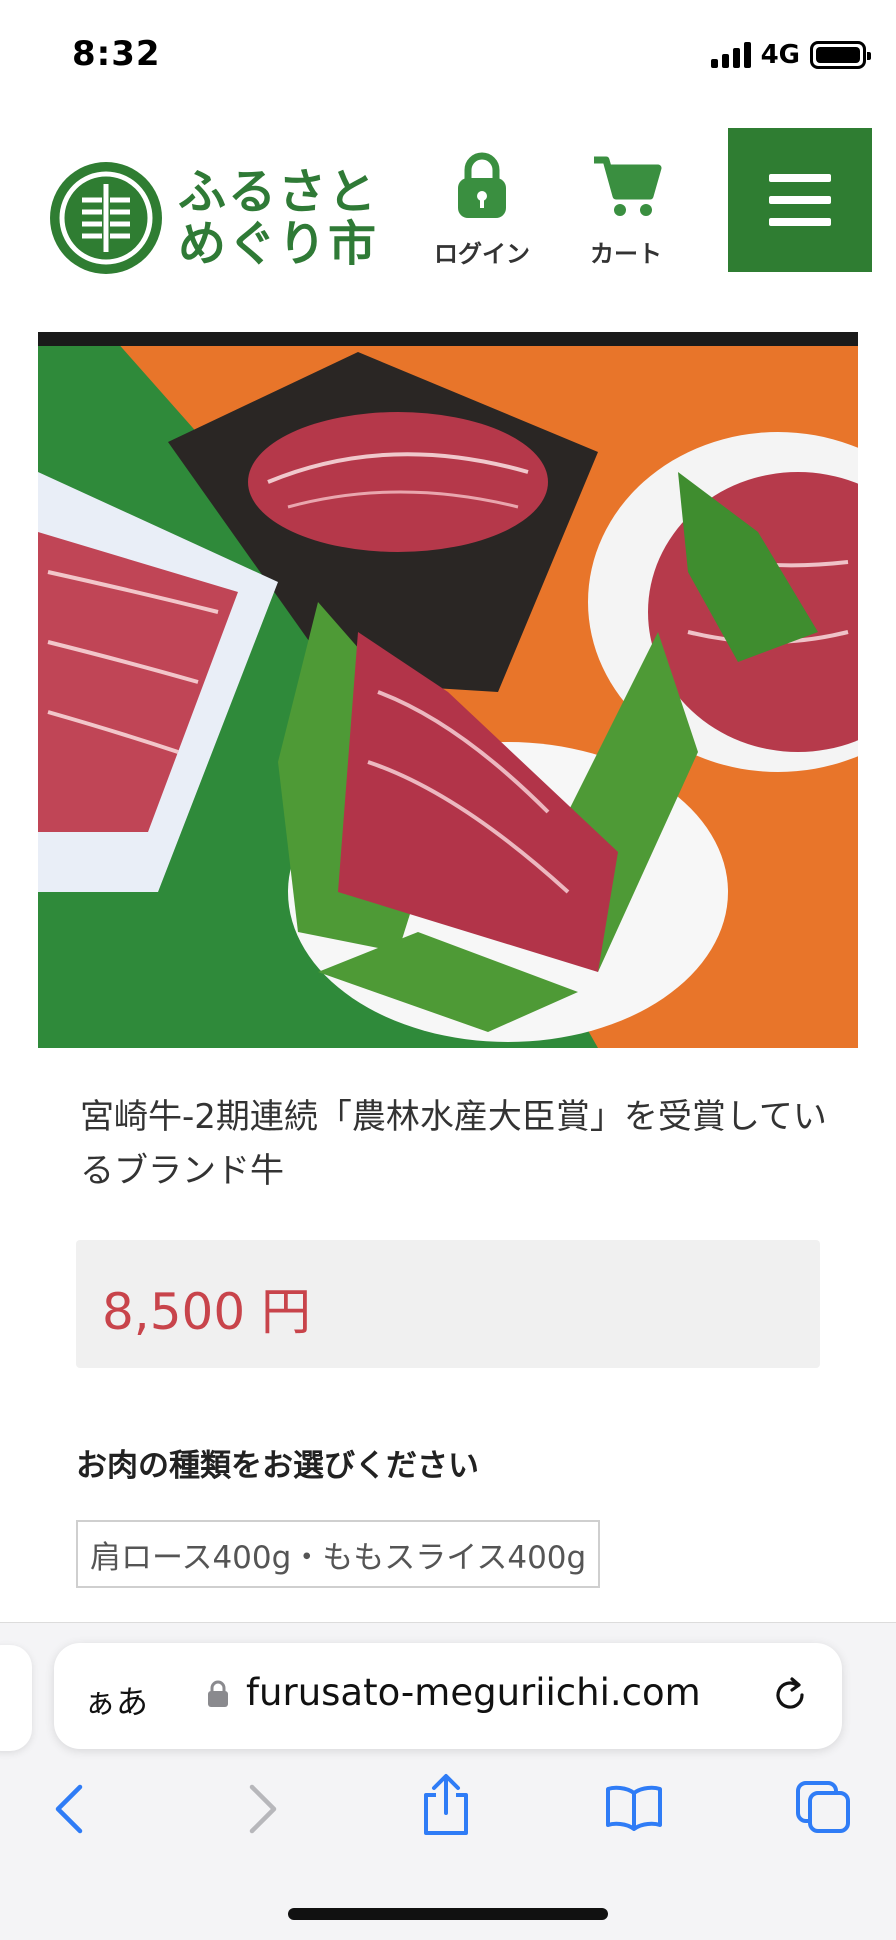 The image size is (896, 1940). I want to click on hamburger-menu-button, so click(800, 200).